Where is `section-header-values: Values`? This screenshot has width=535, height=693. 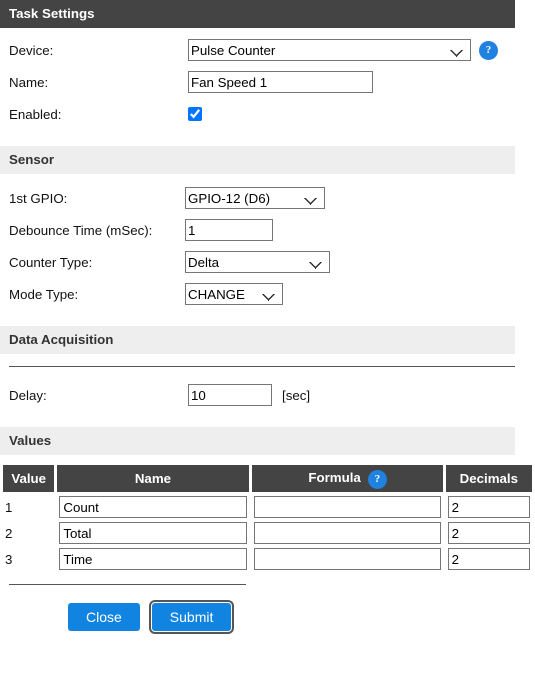 section-header-values: Values is located at coordinates (257, 441).